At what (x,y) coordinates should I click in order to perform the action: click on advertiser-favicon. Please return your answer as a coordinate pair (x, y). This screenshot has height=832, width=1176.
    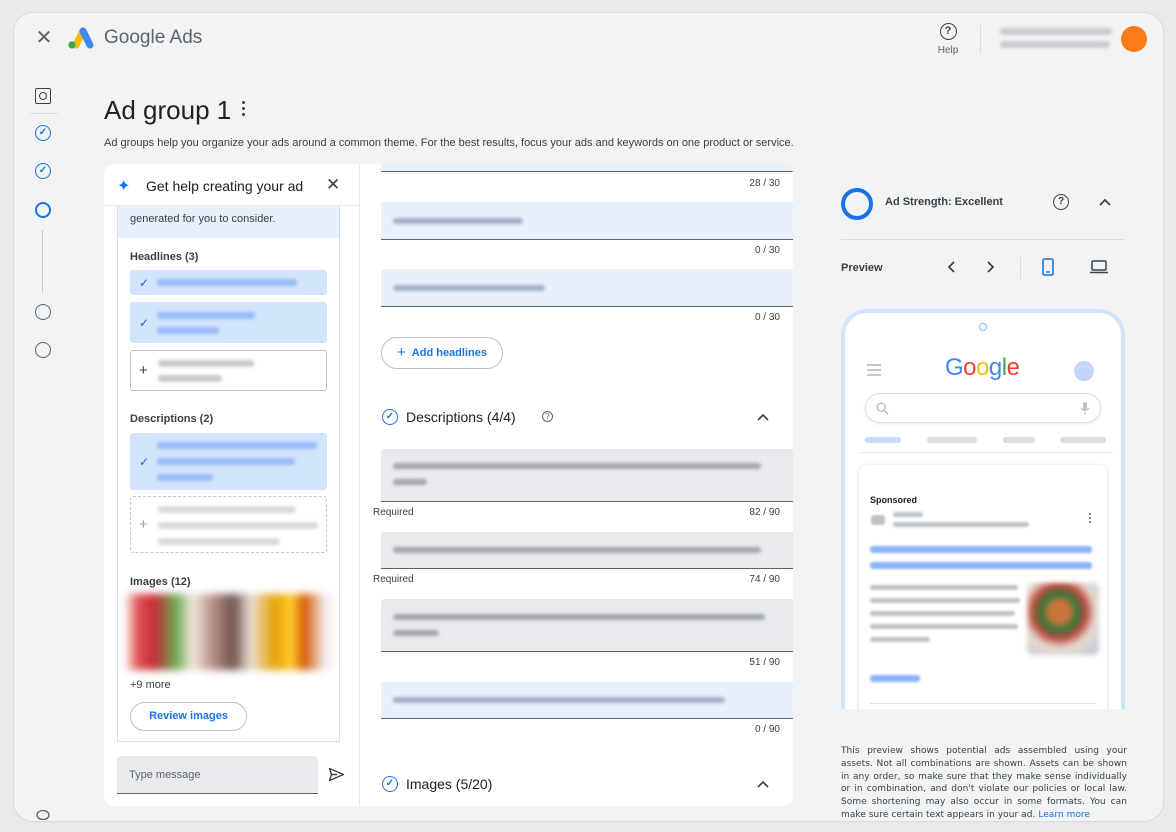
    Looking at the image, I should click on (878, 520).